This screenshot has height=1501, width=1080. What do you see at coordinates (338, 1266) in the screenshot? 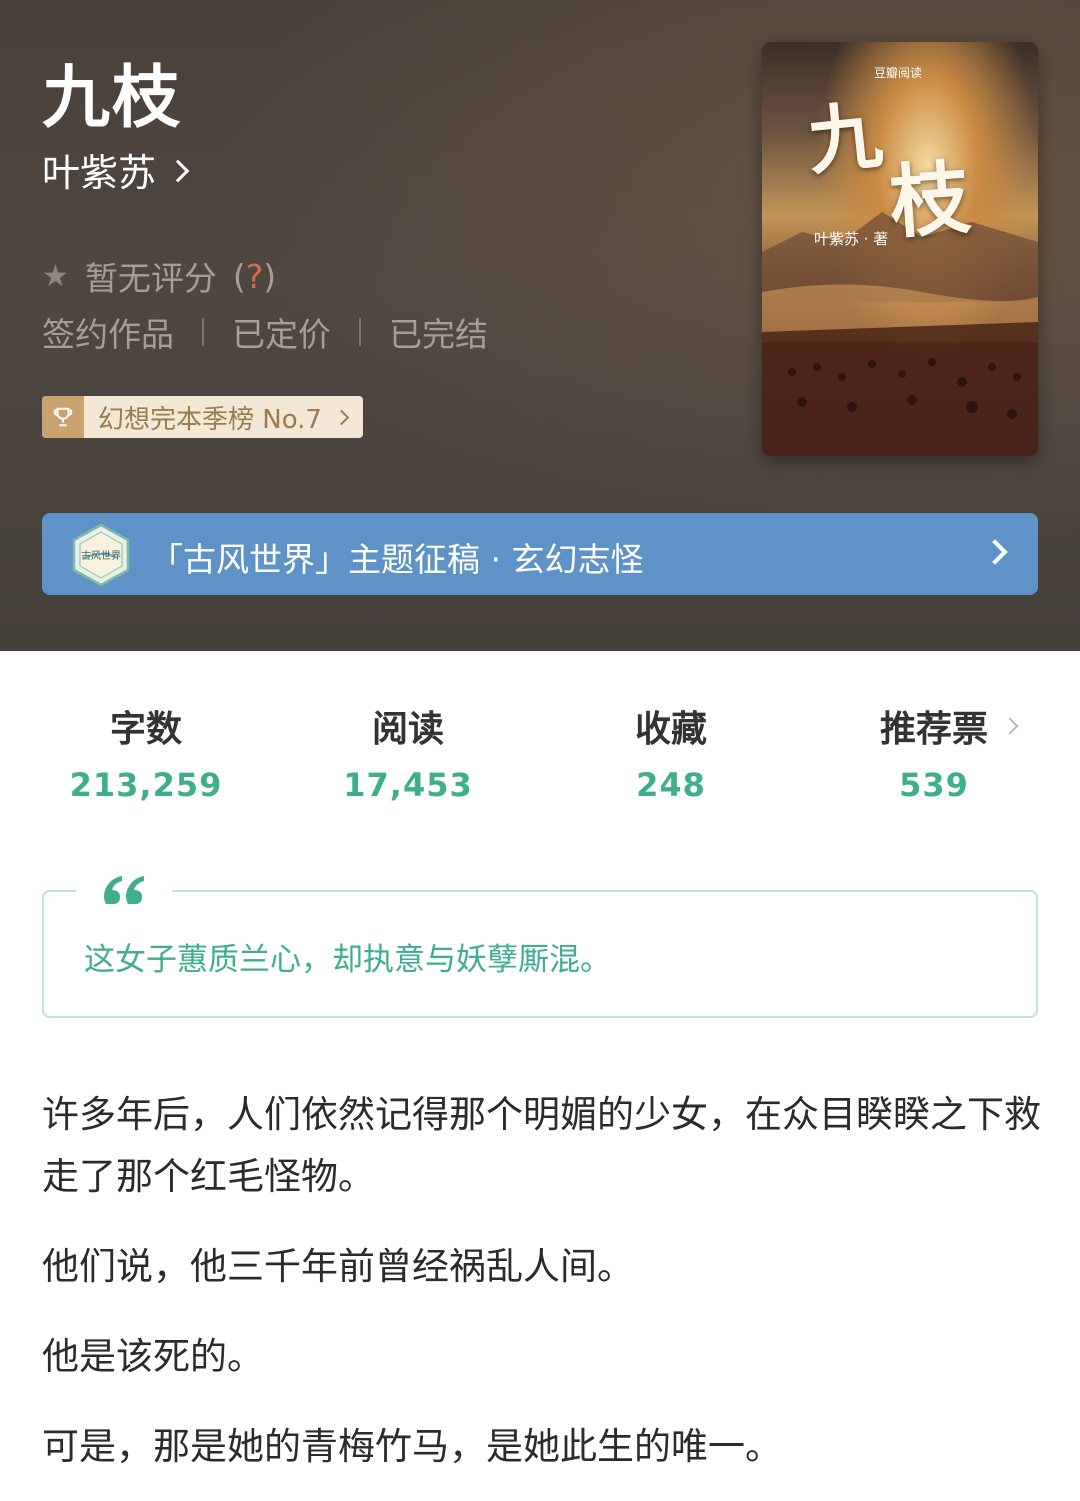
I see `description-paragraph: 他们说，他三千年前曾经祸乱人间。` at bounding box center [338, 1266].